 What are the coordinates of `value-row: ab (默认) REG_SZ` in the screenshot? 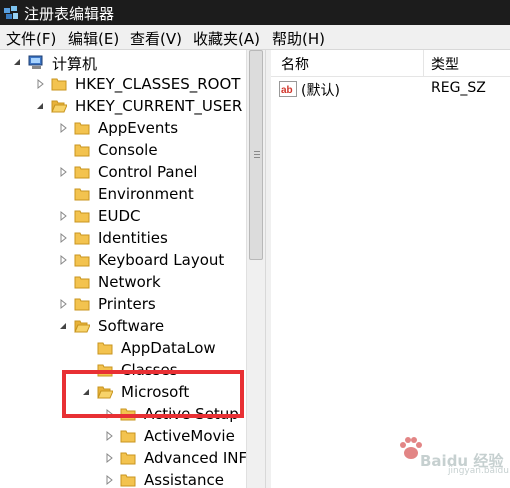 It's located at (390, 89).